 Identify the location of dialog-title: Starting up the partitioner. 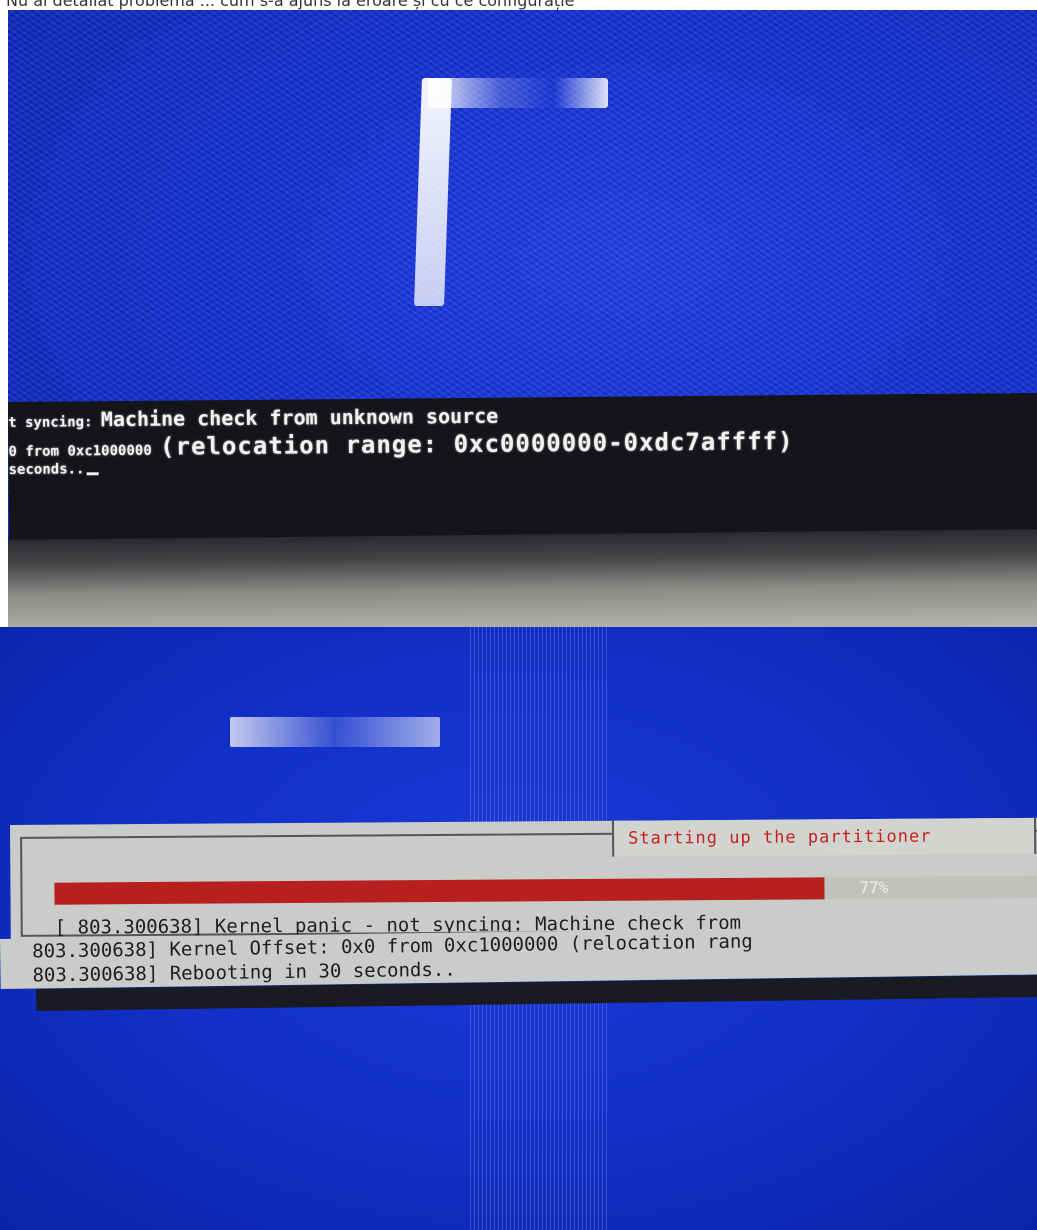
(780, 837).